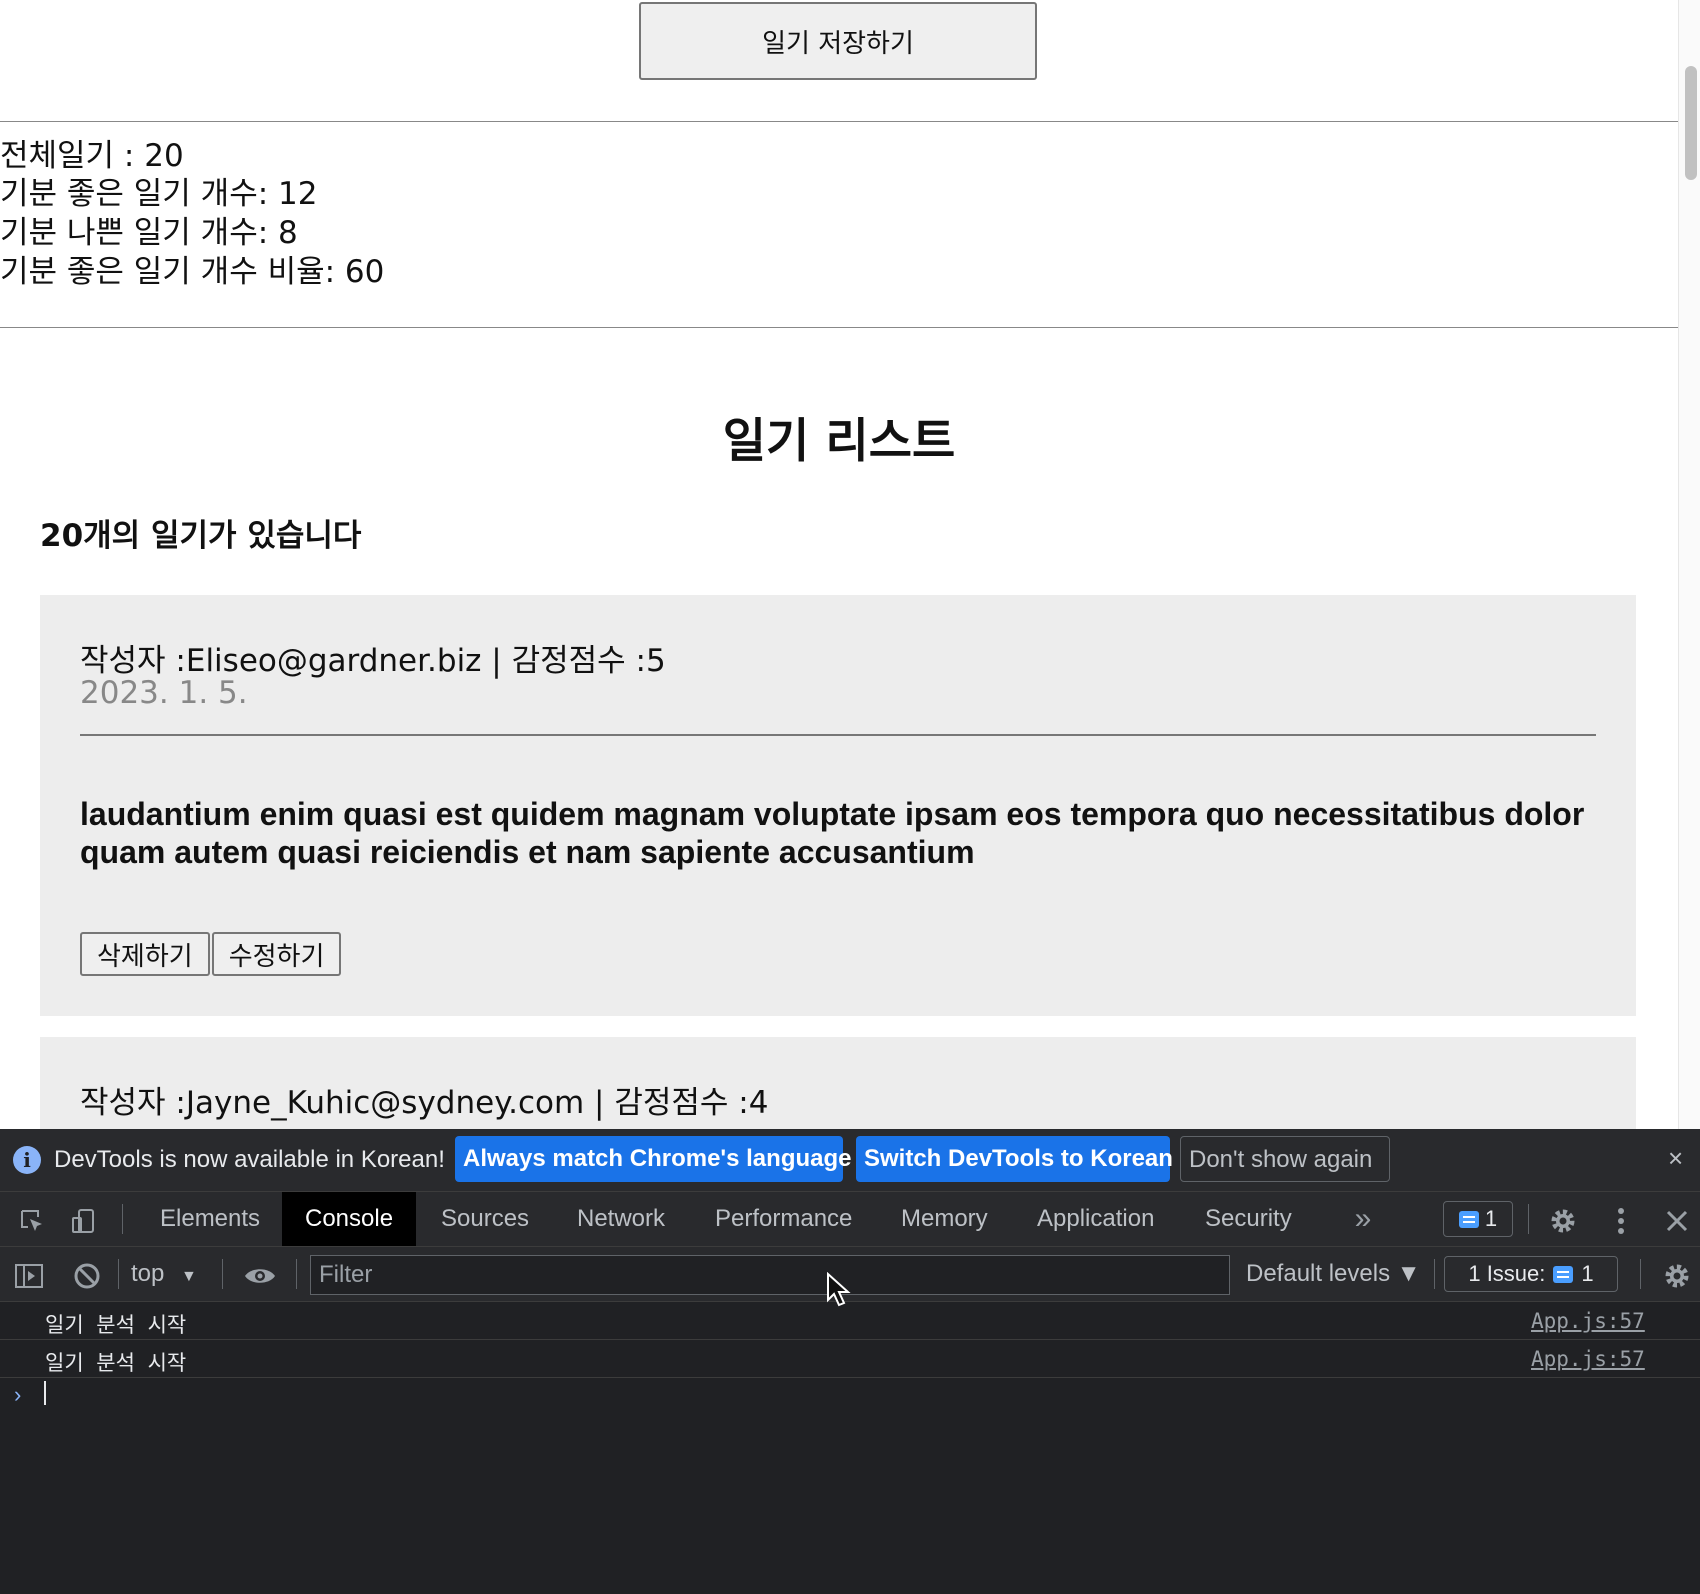  What do you see at coordinates (260, 1274) in the screenshot?
I see `eye-icon` at bounding box center [260, 1274].